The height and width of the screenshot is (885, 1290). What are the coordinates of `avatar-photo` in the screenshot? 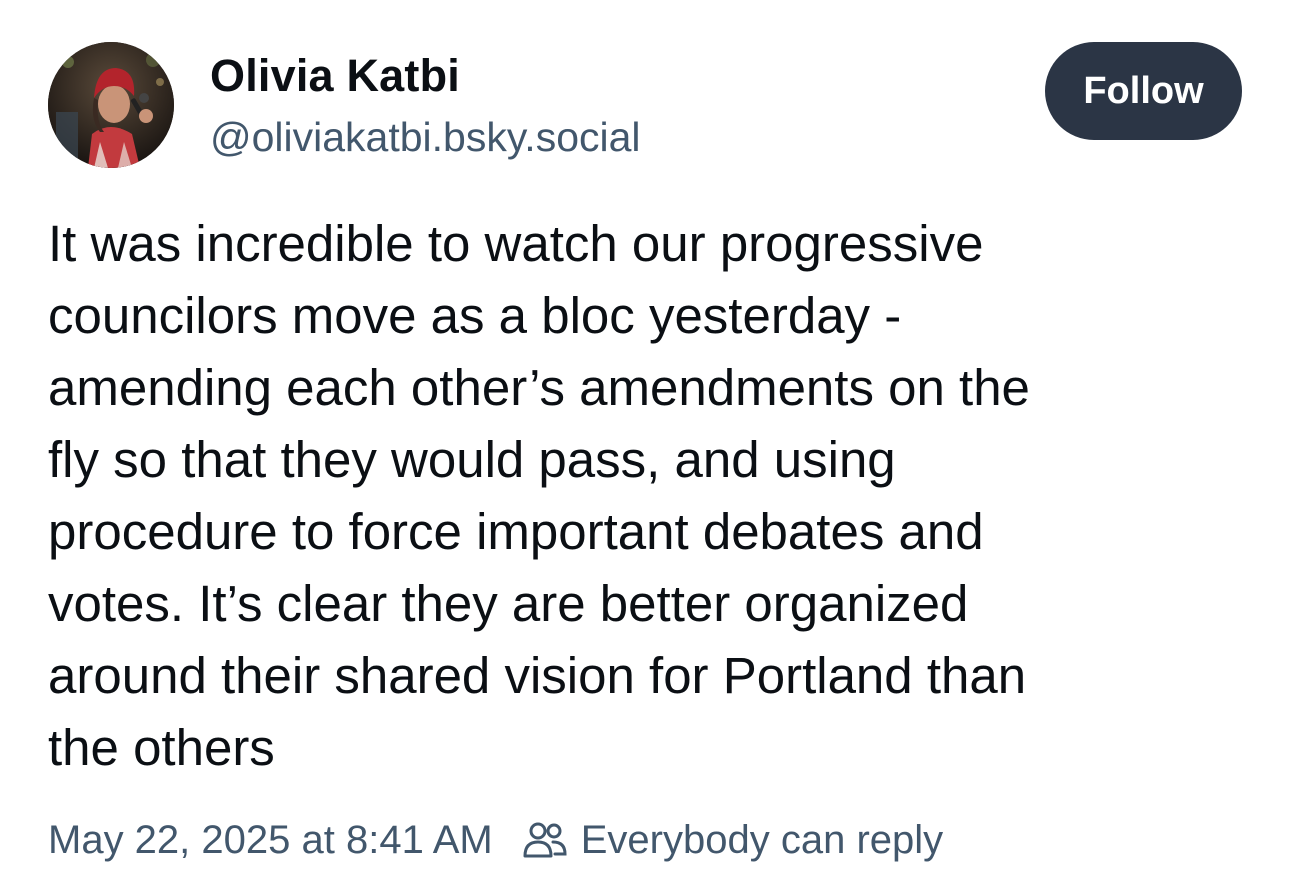 It's located at (111, 105).